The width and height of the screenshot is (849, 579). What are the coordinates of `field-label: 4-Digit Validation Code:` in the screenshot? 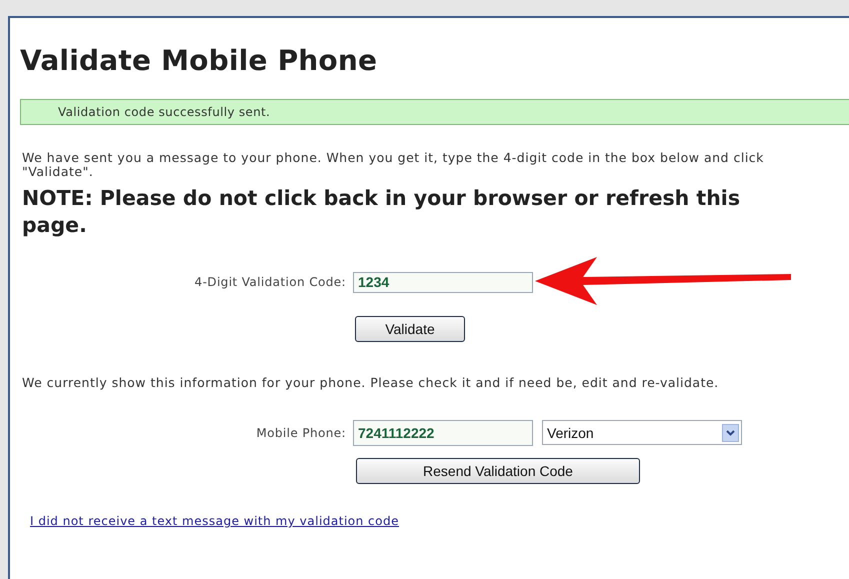 It's located at (270, 282).